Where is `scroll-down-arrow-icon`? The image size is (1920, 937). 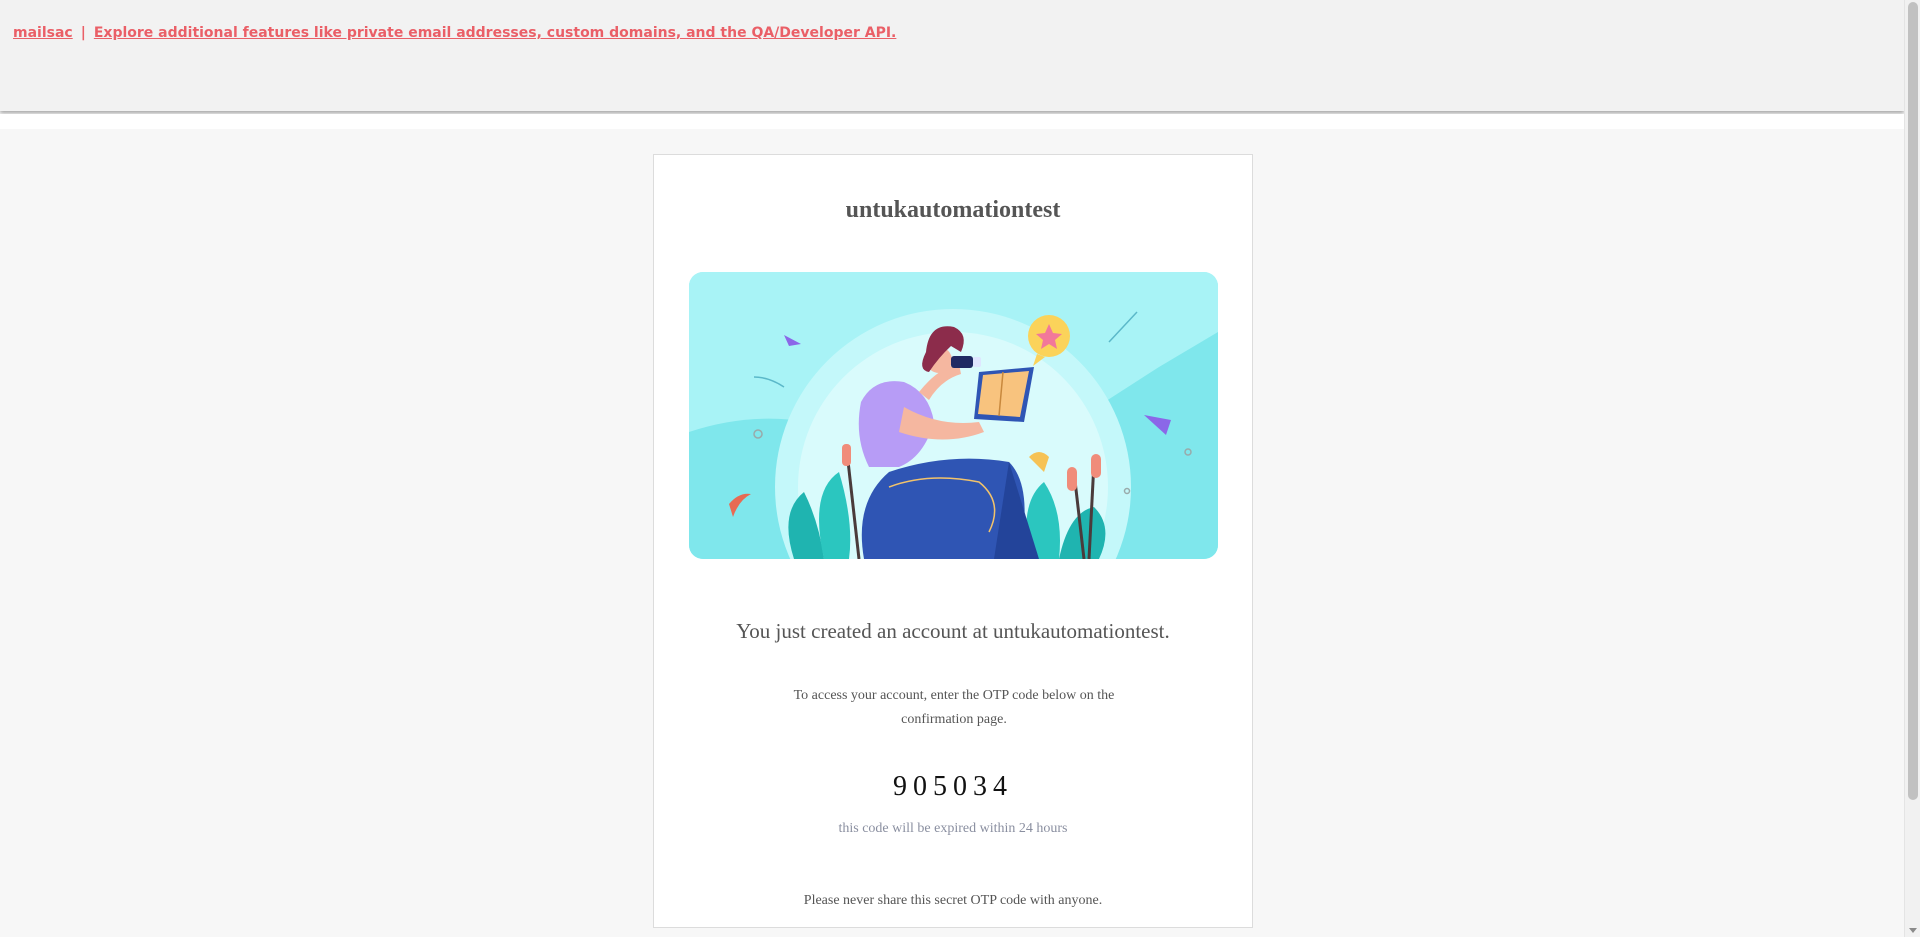
scroll-down-arrow-icon is located at coordinates (1913, 930).